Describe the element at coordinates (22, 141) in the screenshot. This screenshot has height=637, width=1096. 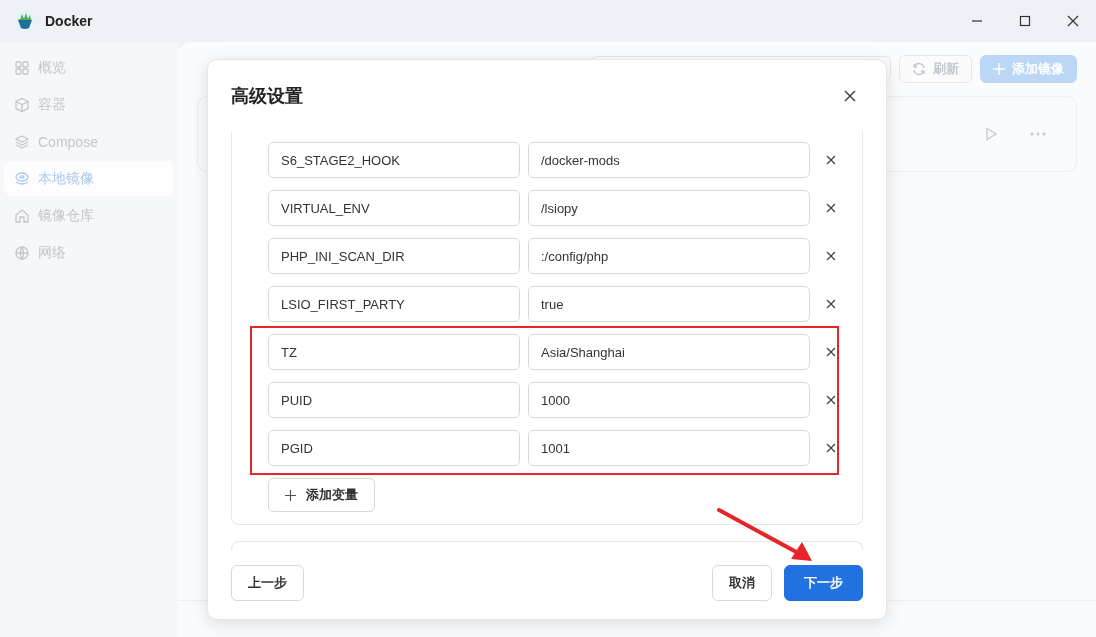
I see `layers-icon` at that location.